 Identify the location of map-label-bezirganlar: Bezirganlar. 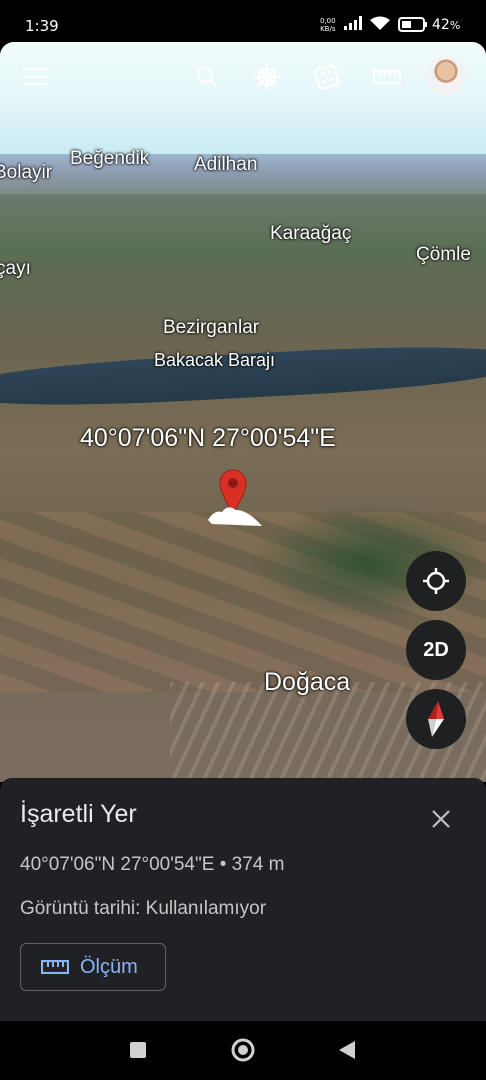
(211, 328).